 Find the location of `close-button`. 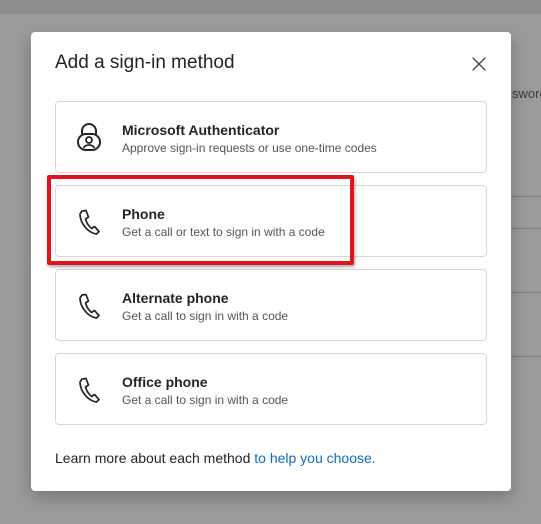

close-button is located at coordinates (479, 64).